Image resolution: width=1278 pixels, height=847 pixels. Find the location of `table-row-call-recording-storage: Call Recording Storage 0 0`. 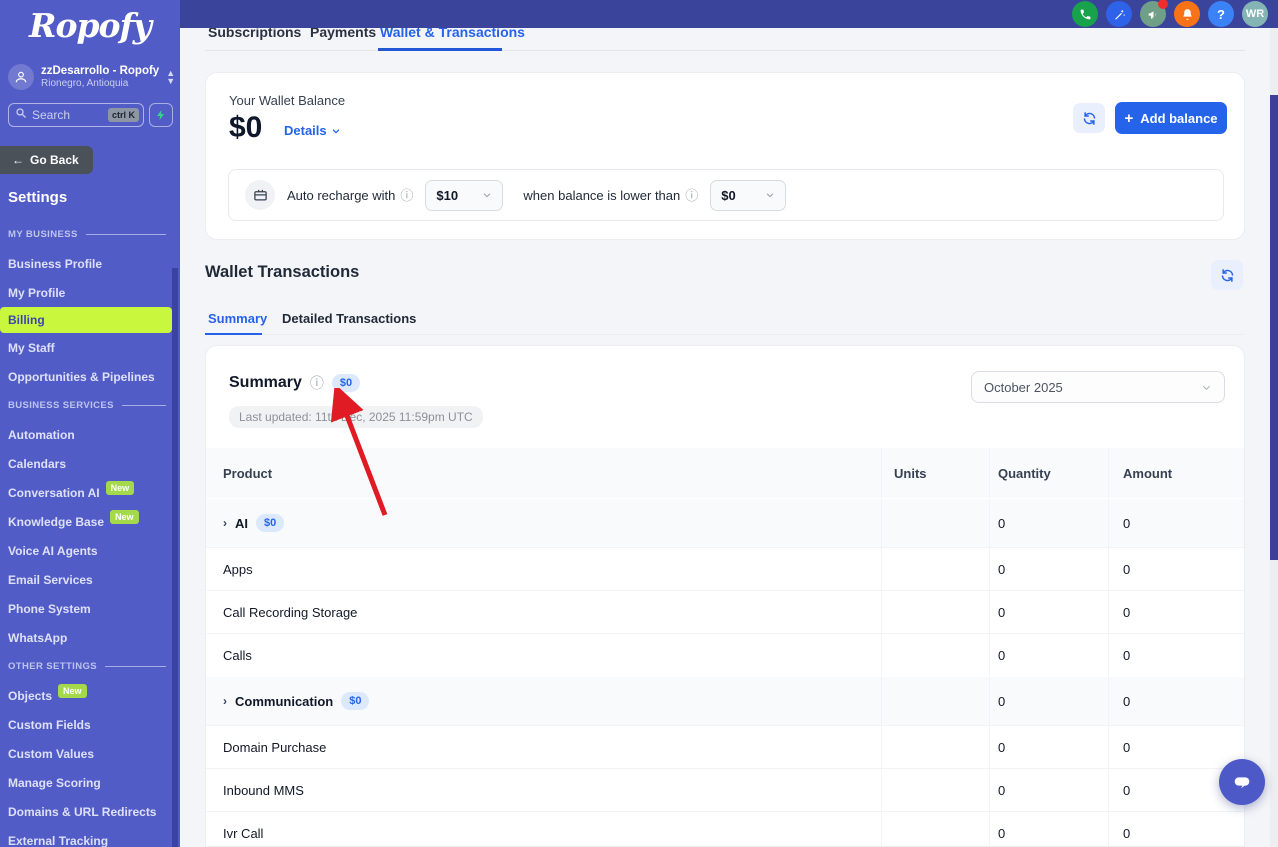

table-row-call-recording-storage: Call Recording Storage 0 0 is located at coordinates (725, 611).